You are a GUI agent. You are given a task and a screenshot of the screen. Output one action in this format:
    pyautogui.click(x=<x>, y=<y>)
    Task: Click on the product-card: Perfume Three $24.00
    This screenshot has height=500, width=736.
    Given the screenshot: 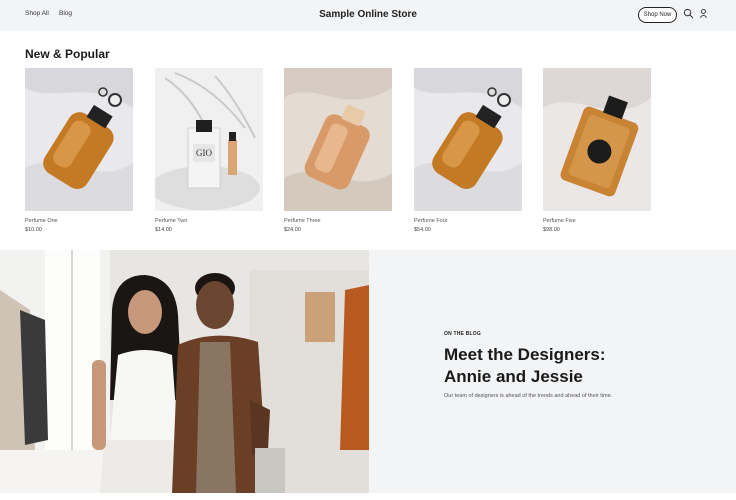 What is the action you would take?
    pyautogui.click(x=338, y=150)
    